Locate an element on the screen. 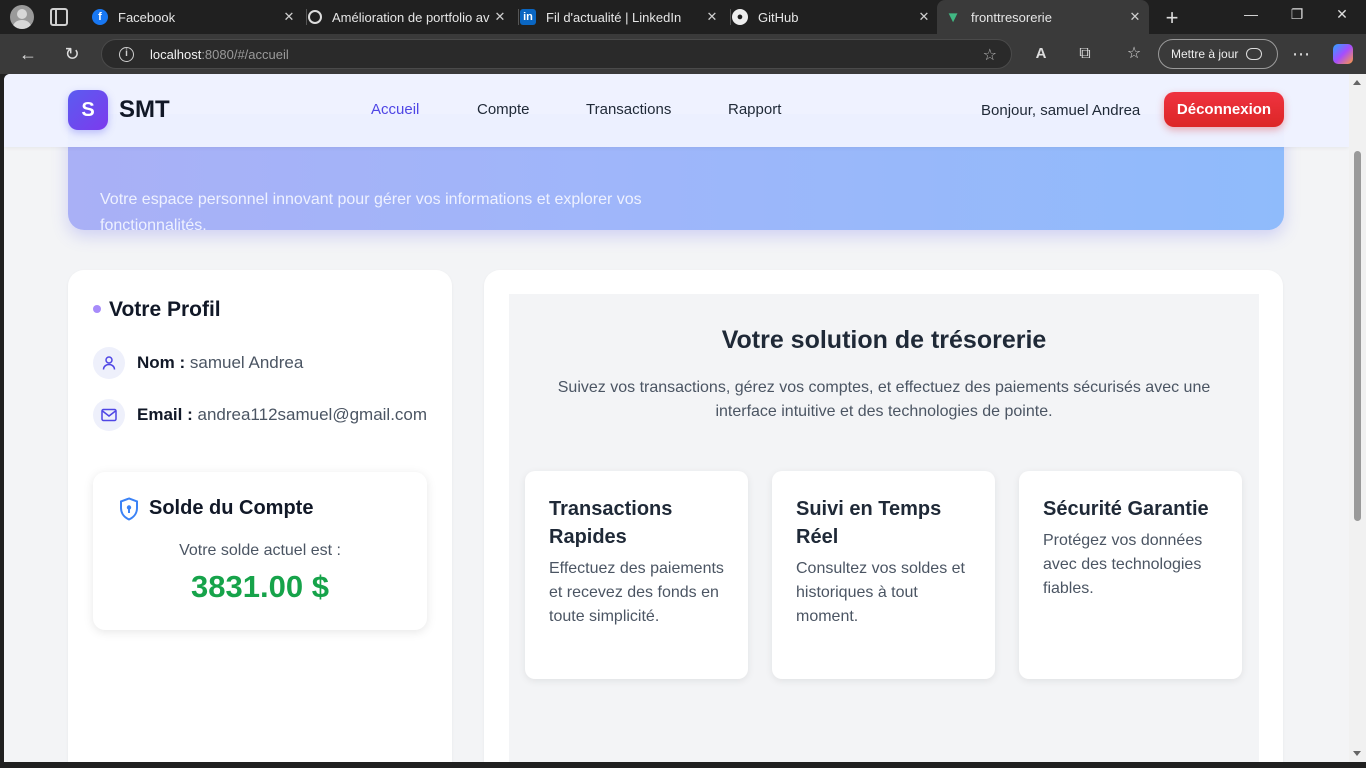 The width and height of the screenshot is (1366, 768). nav-link-compte: Compte is located at coordinates (503, 109).